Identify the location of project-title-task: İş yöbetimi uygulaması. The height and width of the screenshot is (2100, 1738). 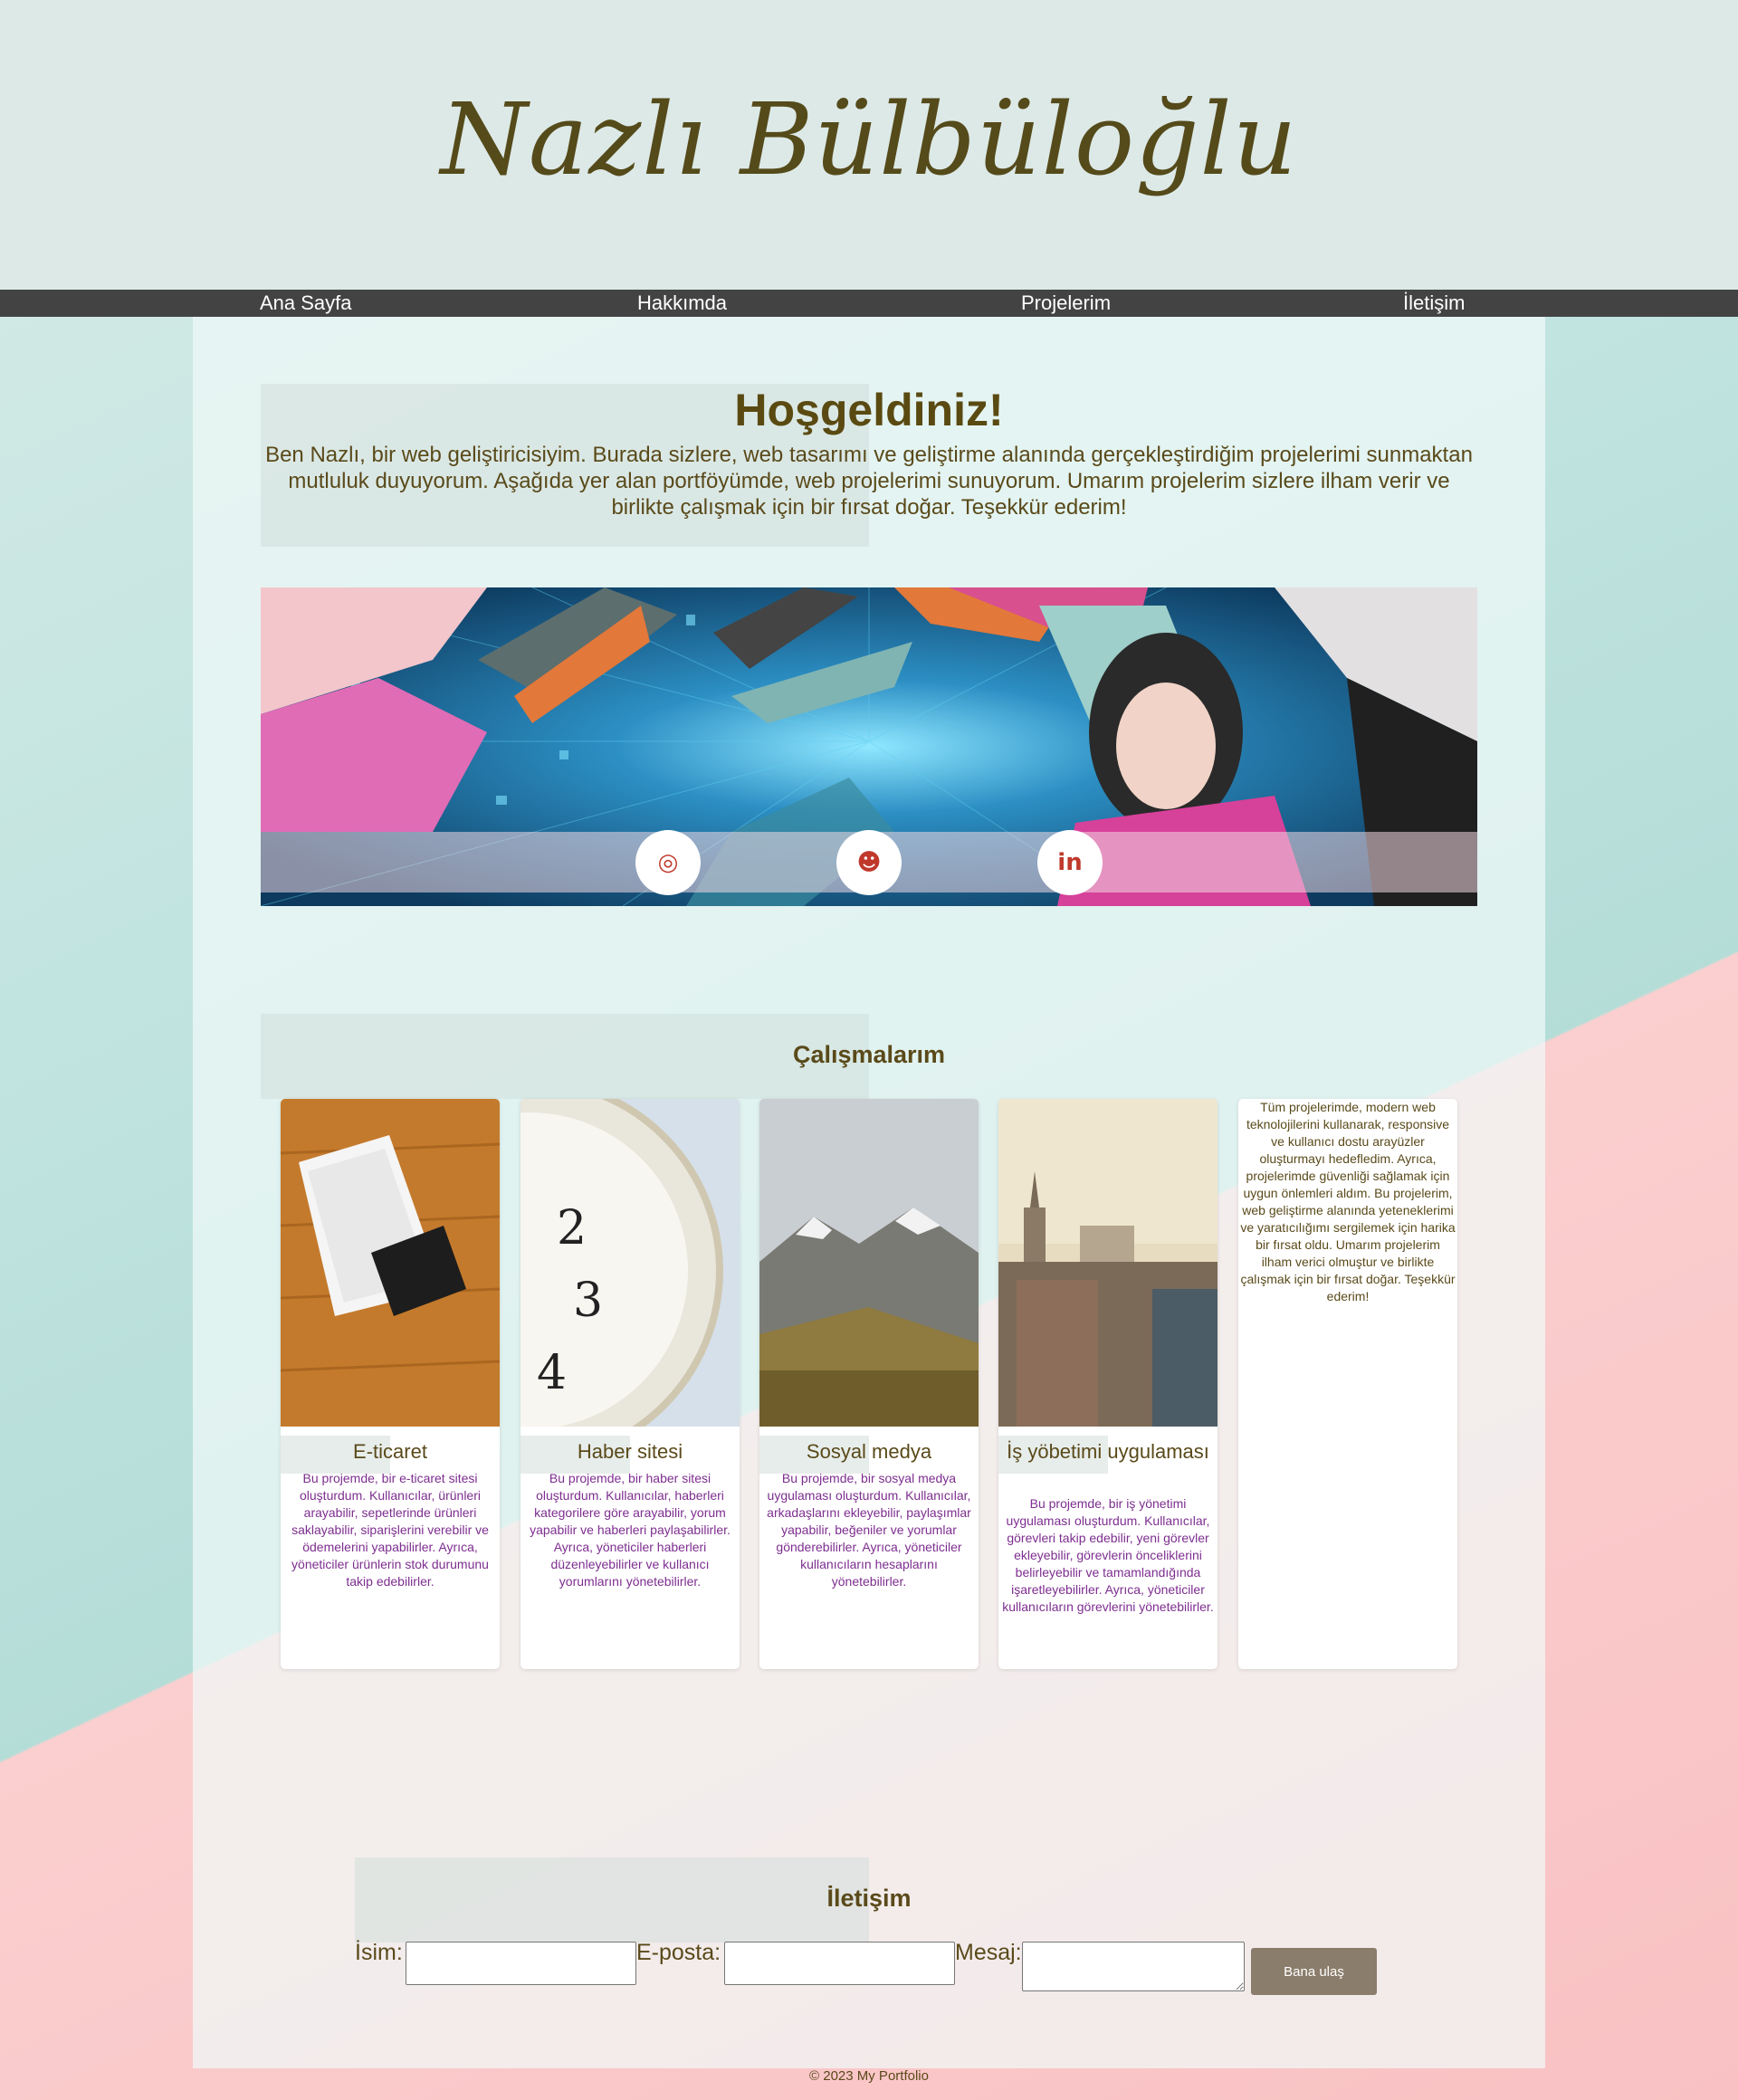
(1108, 1451).